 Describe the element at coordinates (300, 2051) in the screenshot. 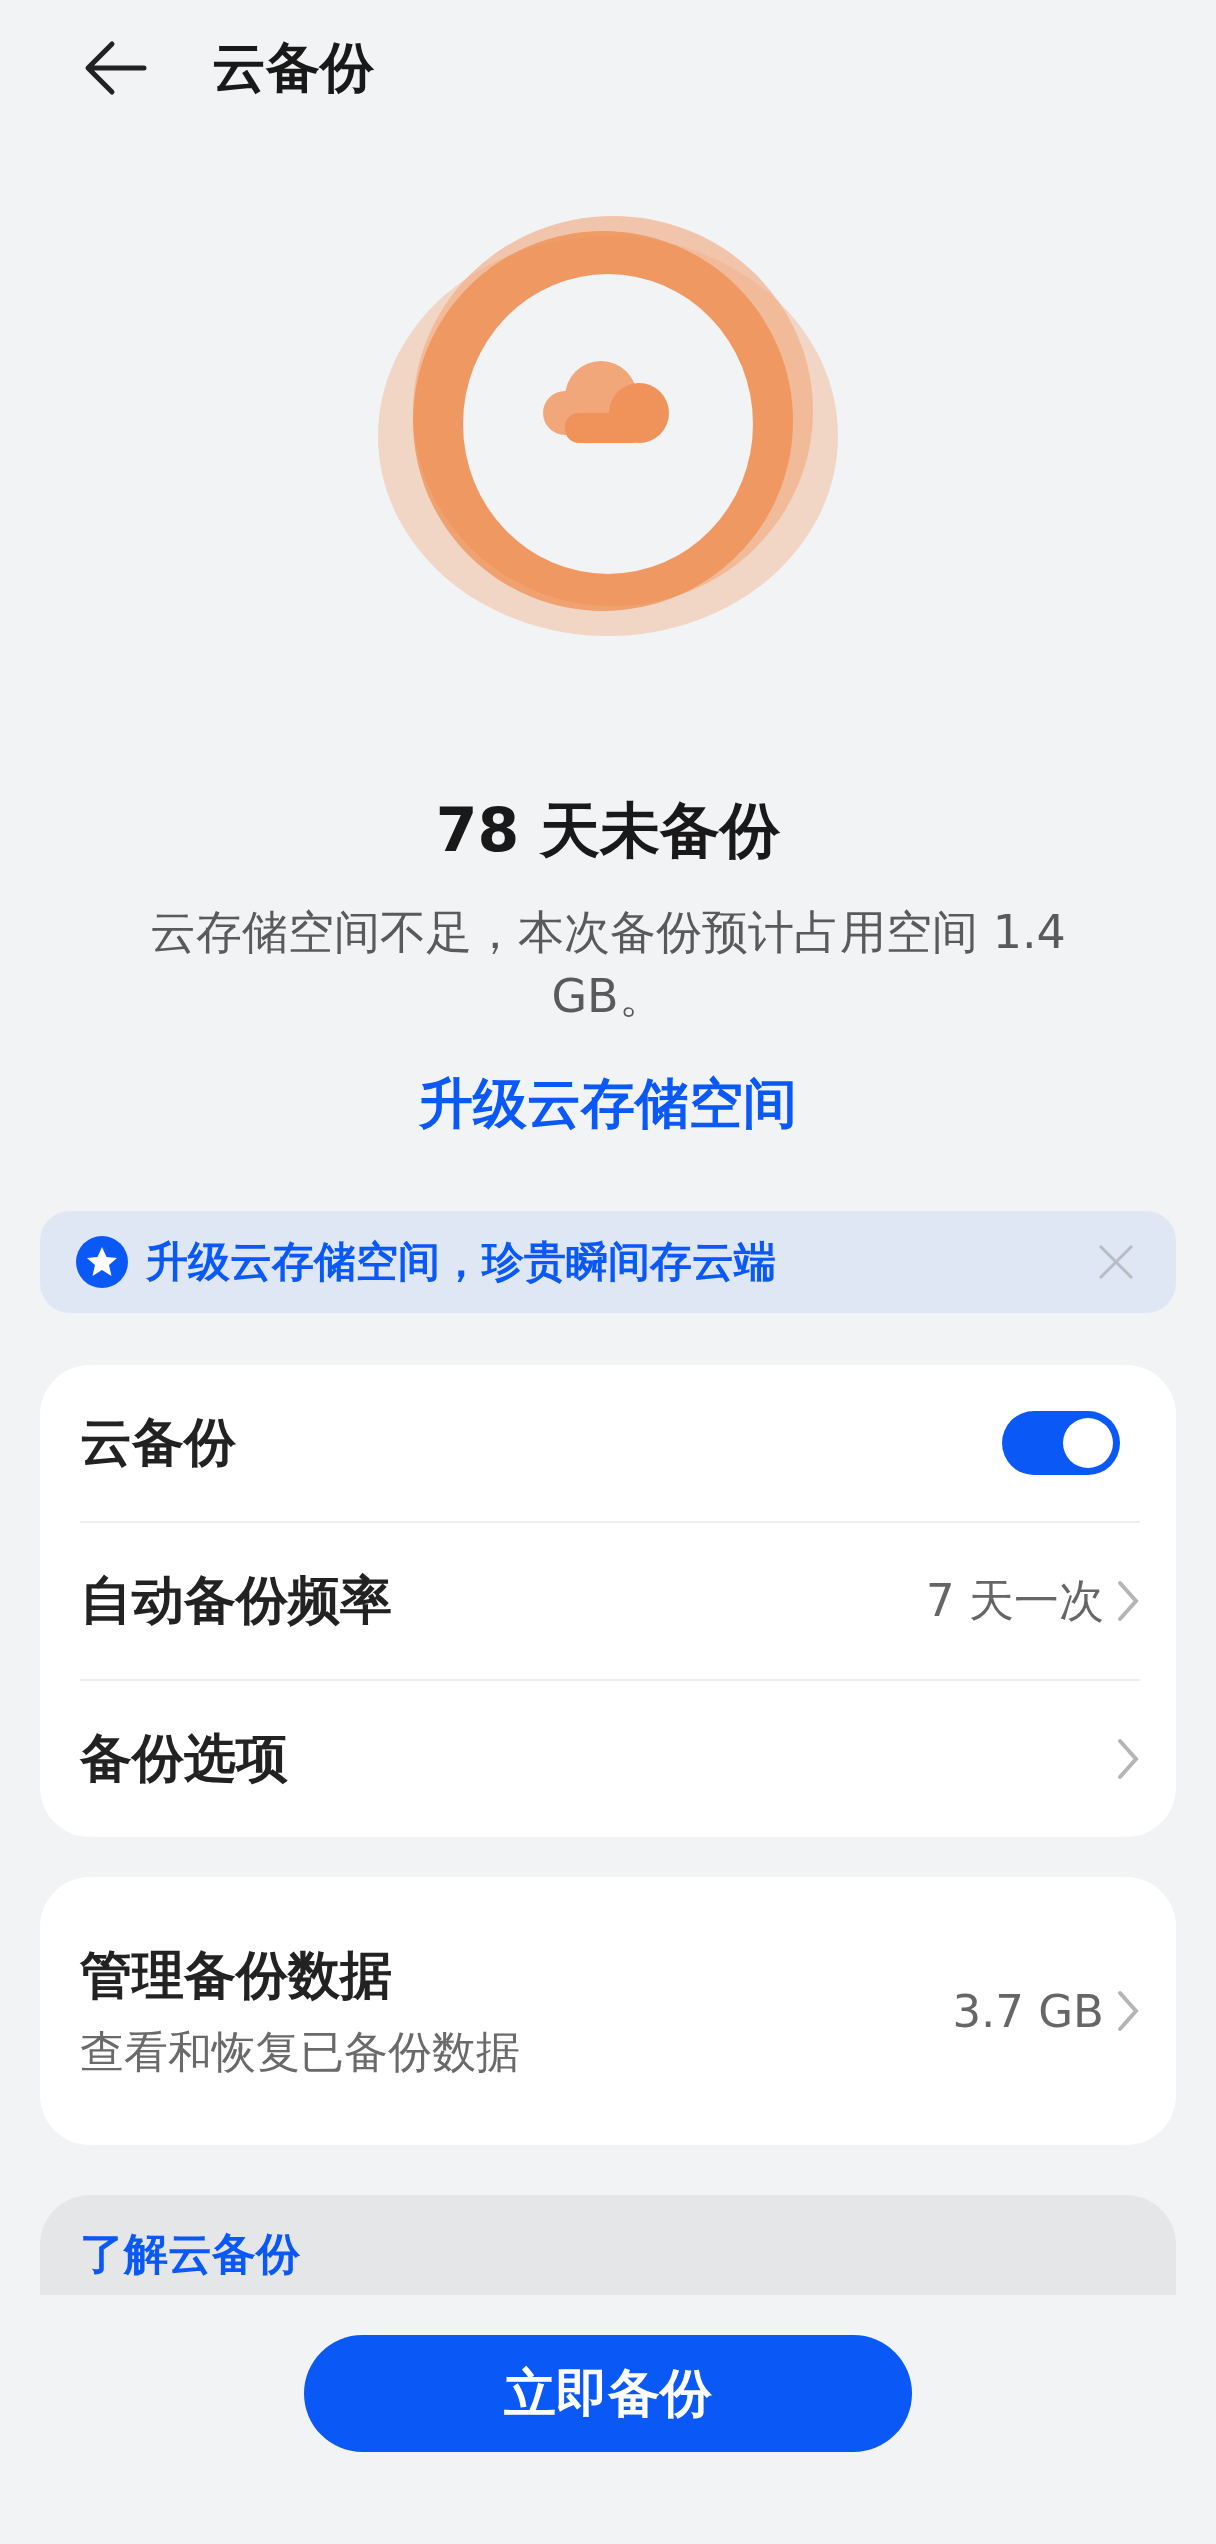

I see `card-subtitle: 查看和恢复已备份数据` at that location.